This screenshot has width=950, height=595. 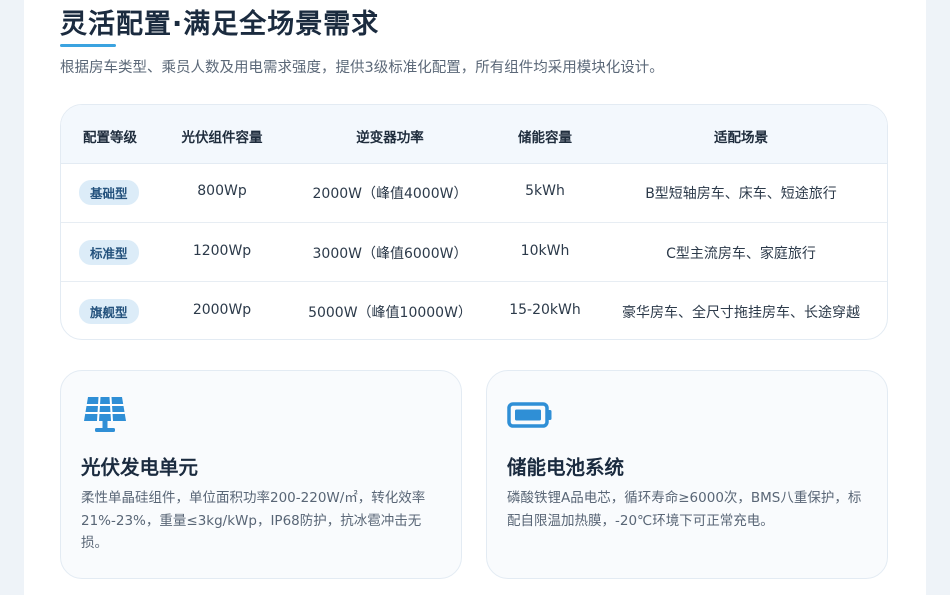 I want to click on battery-icon, so click(x=531, y=417).